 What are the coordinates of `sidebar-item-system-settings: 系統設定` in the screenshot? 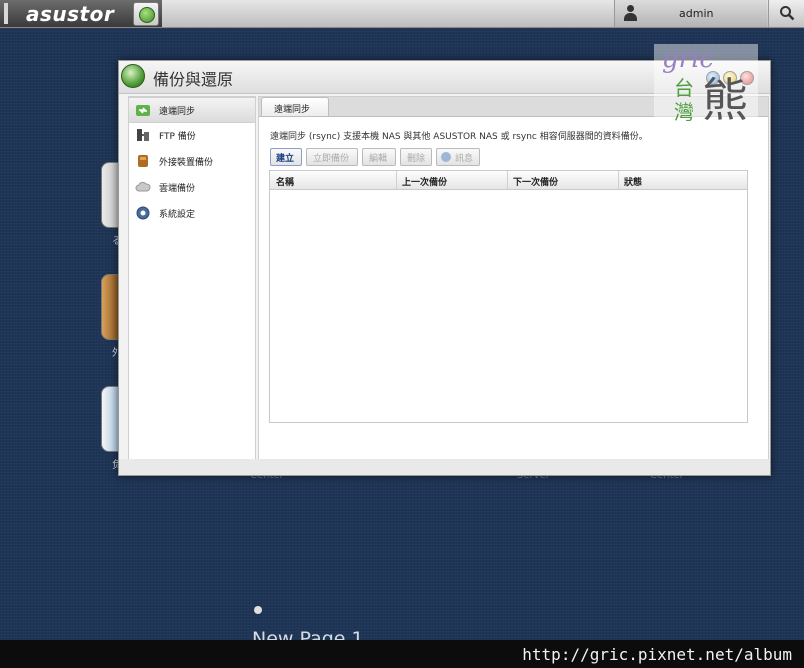 It's located at (192, 213).